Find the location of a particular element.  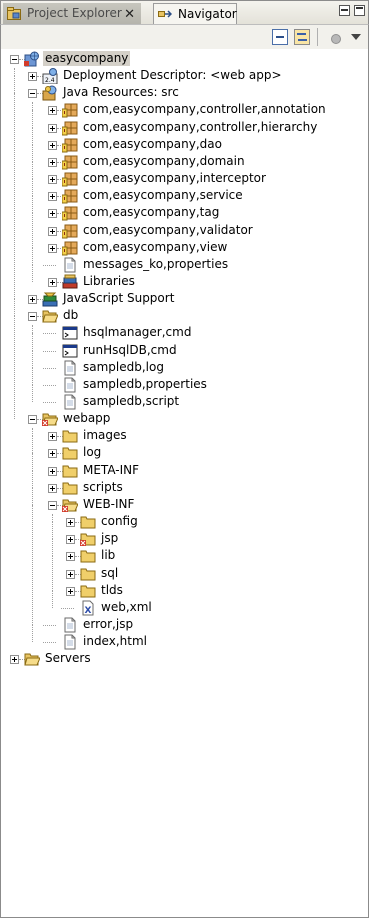

view-menu-icon is located at coordinates (356, 37).